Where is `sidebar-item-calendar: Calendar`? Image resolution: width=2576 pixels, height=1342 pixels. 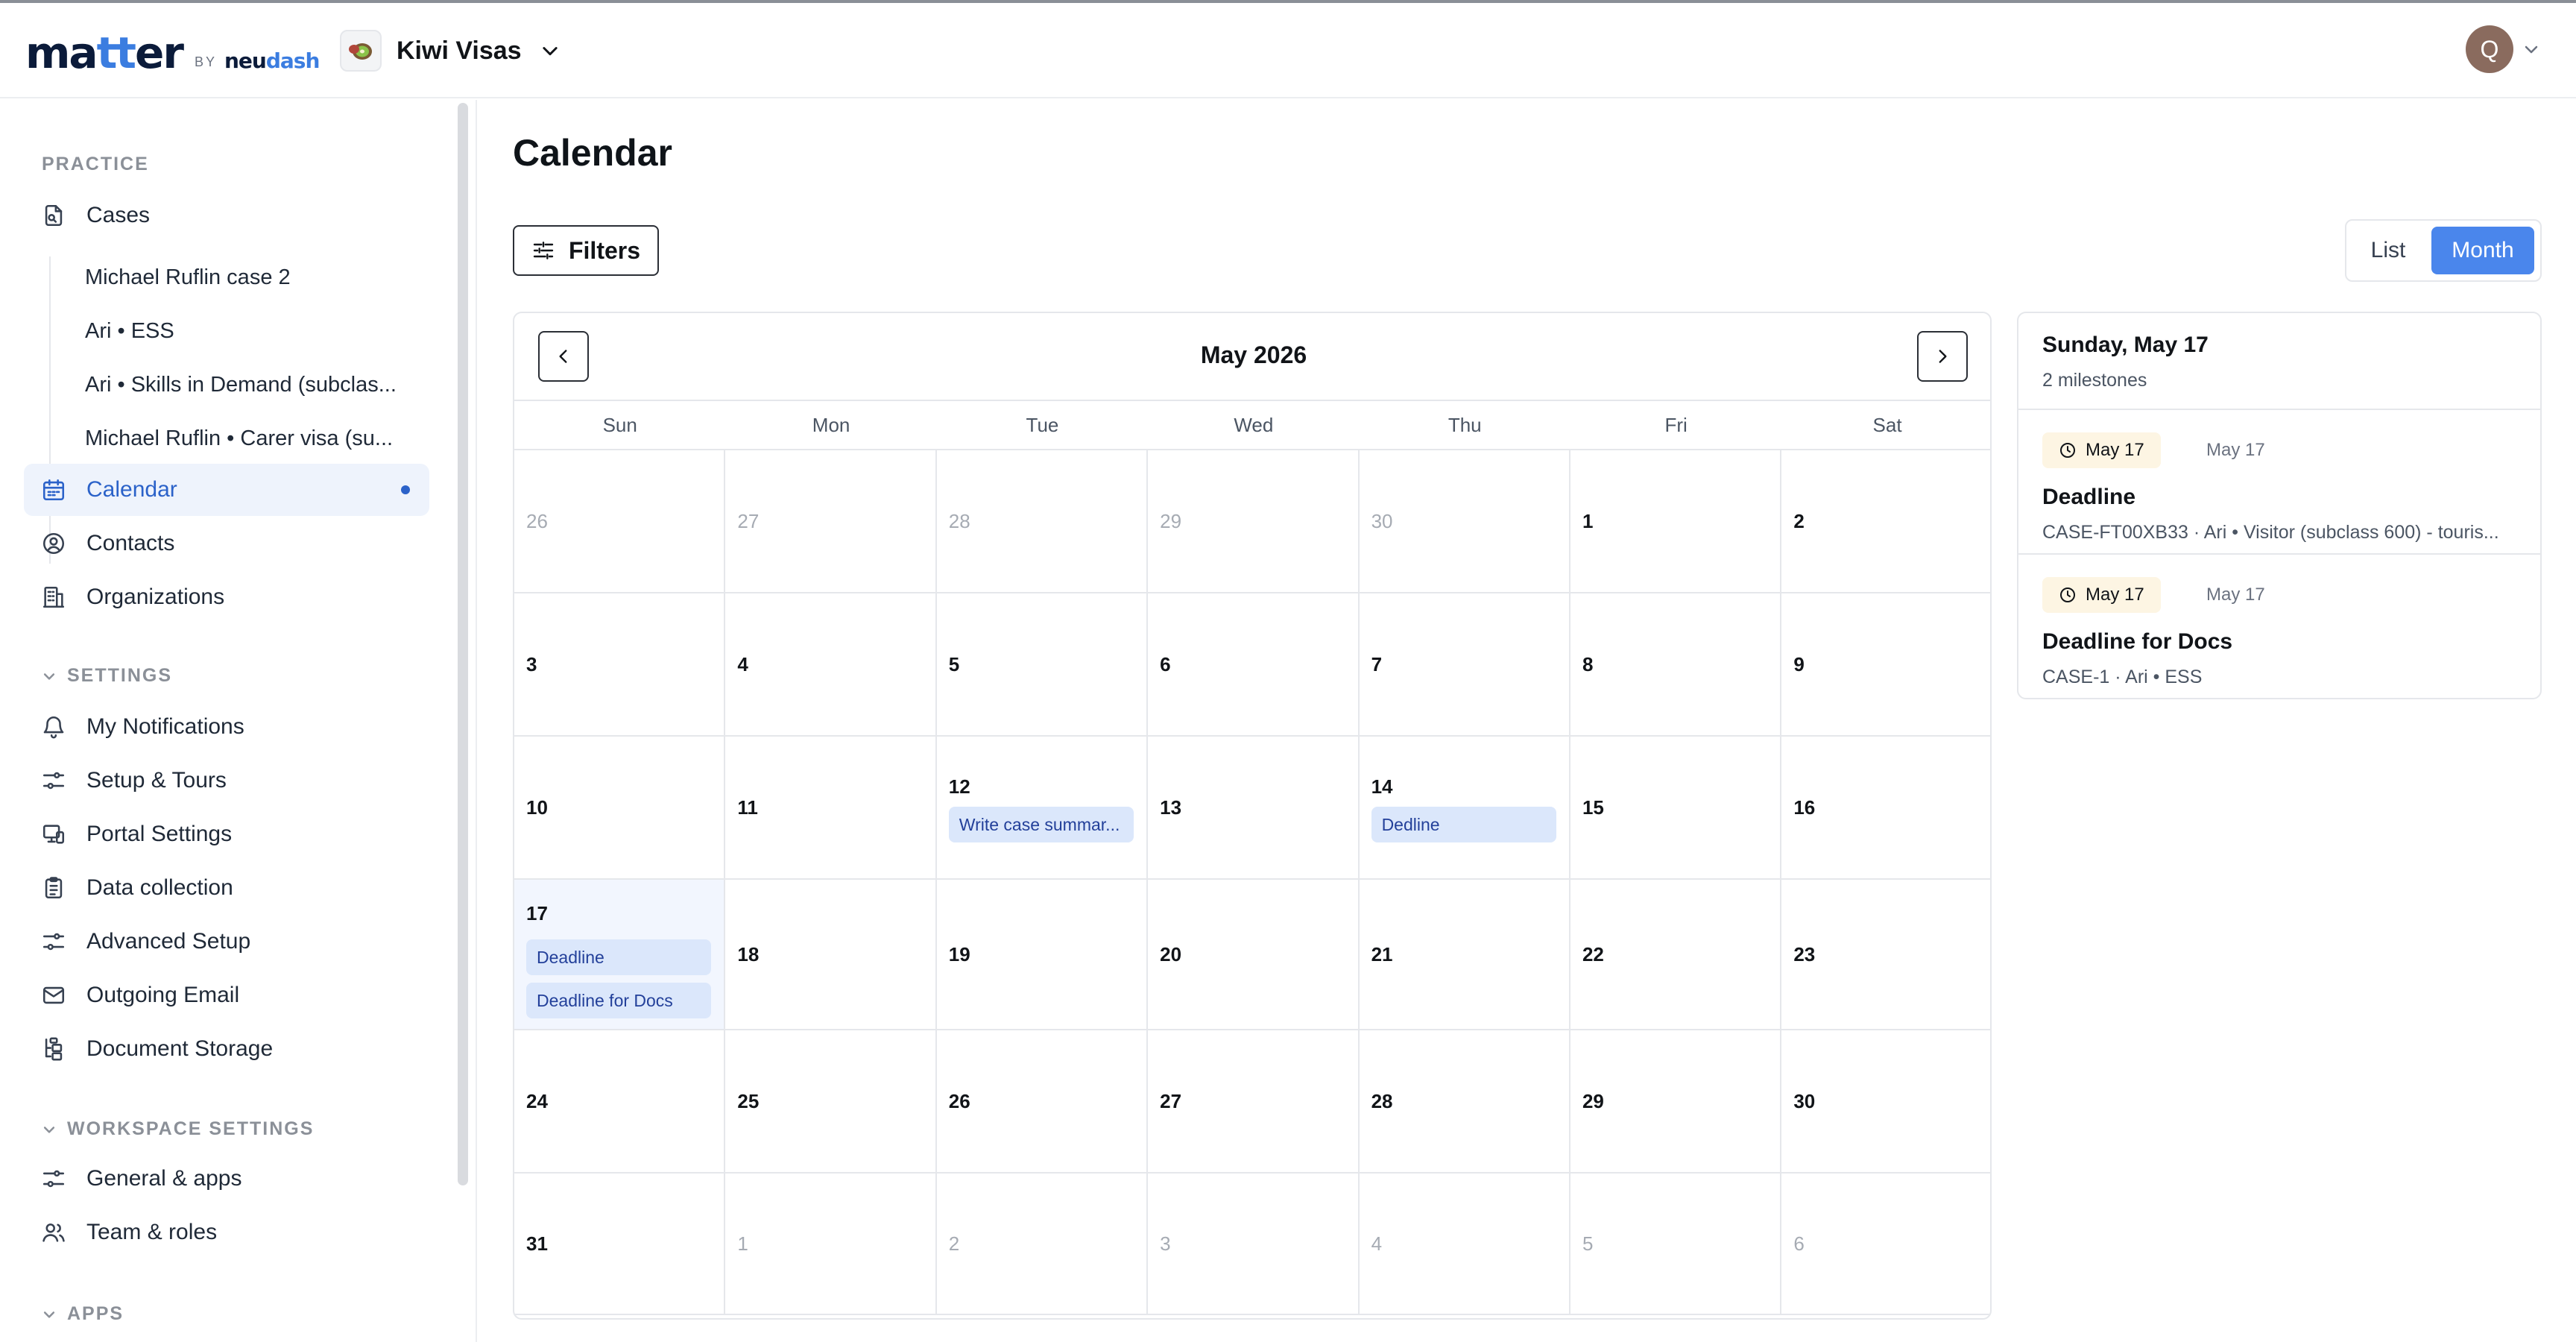
sidebar-item-calendar: Calendar is located at coordinates (226, 490).